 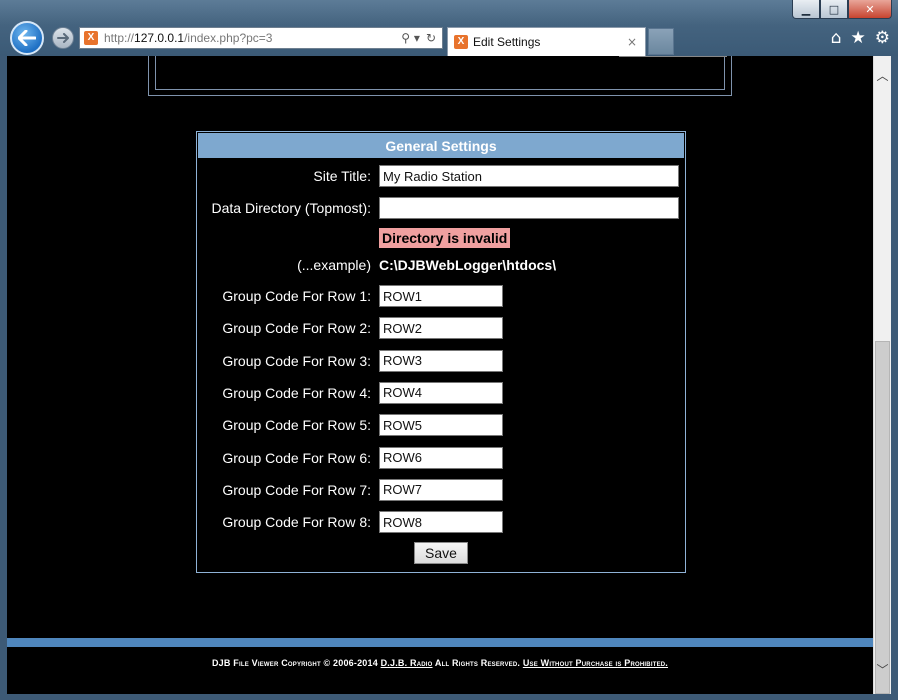 What do you see at coordinates (296, 392) in the screenshot?
I see `group-code-label: Group Code For Row 4:` at bounding box center [296, 392].